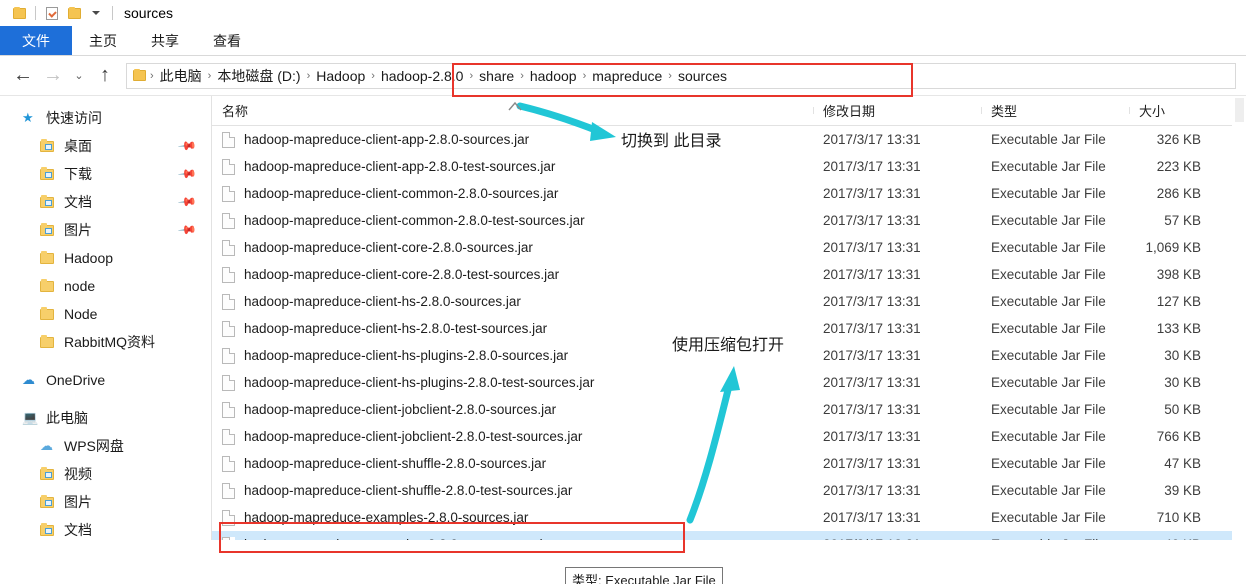  What do you see at coordinates (340, 76) in the screenshot?
I see `breadcrumb-item-hadoop: Hadoop` at bounding box center [340, 76].